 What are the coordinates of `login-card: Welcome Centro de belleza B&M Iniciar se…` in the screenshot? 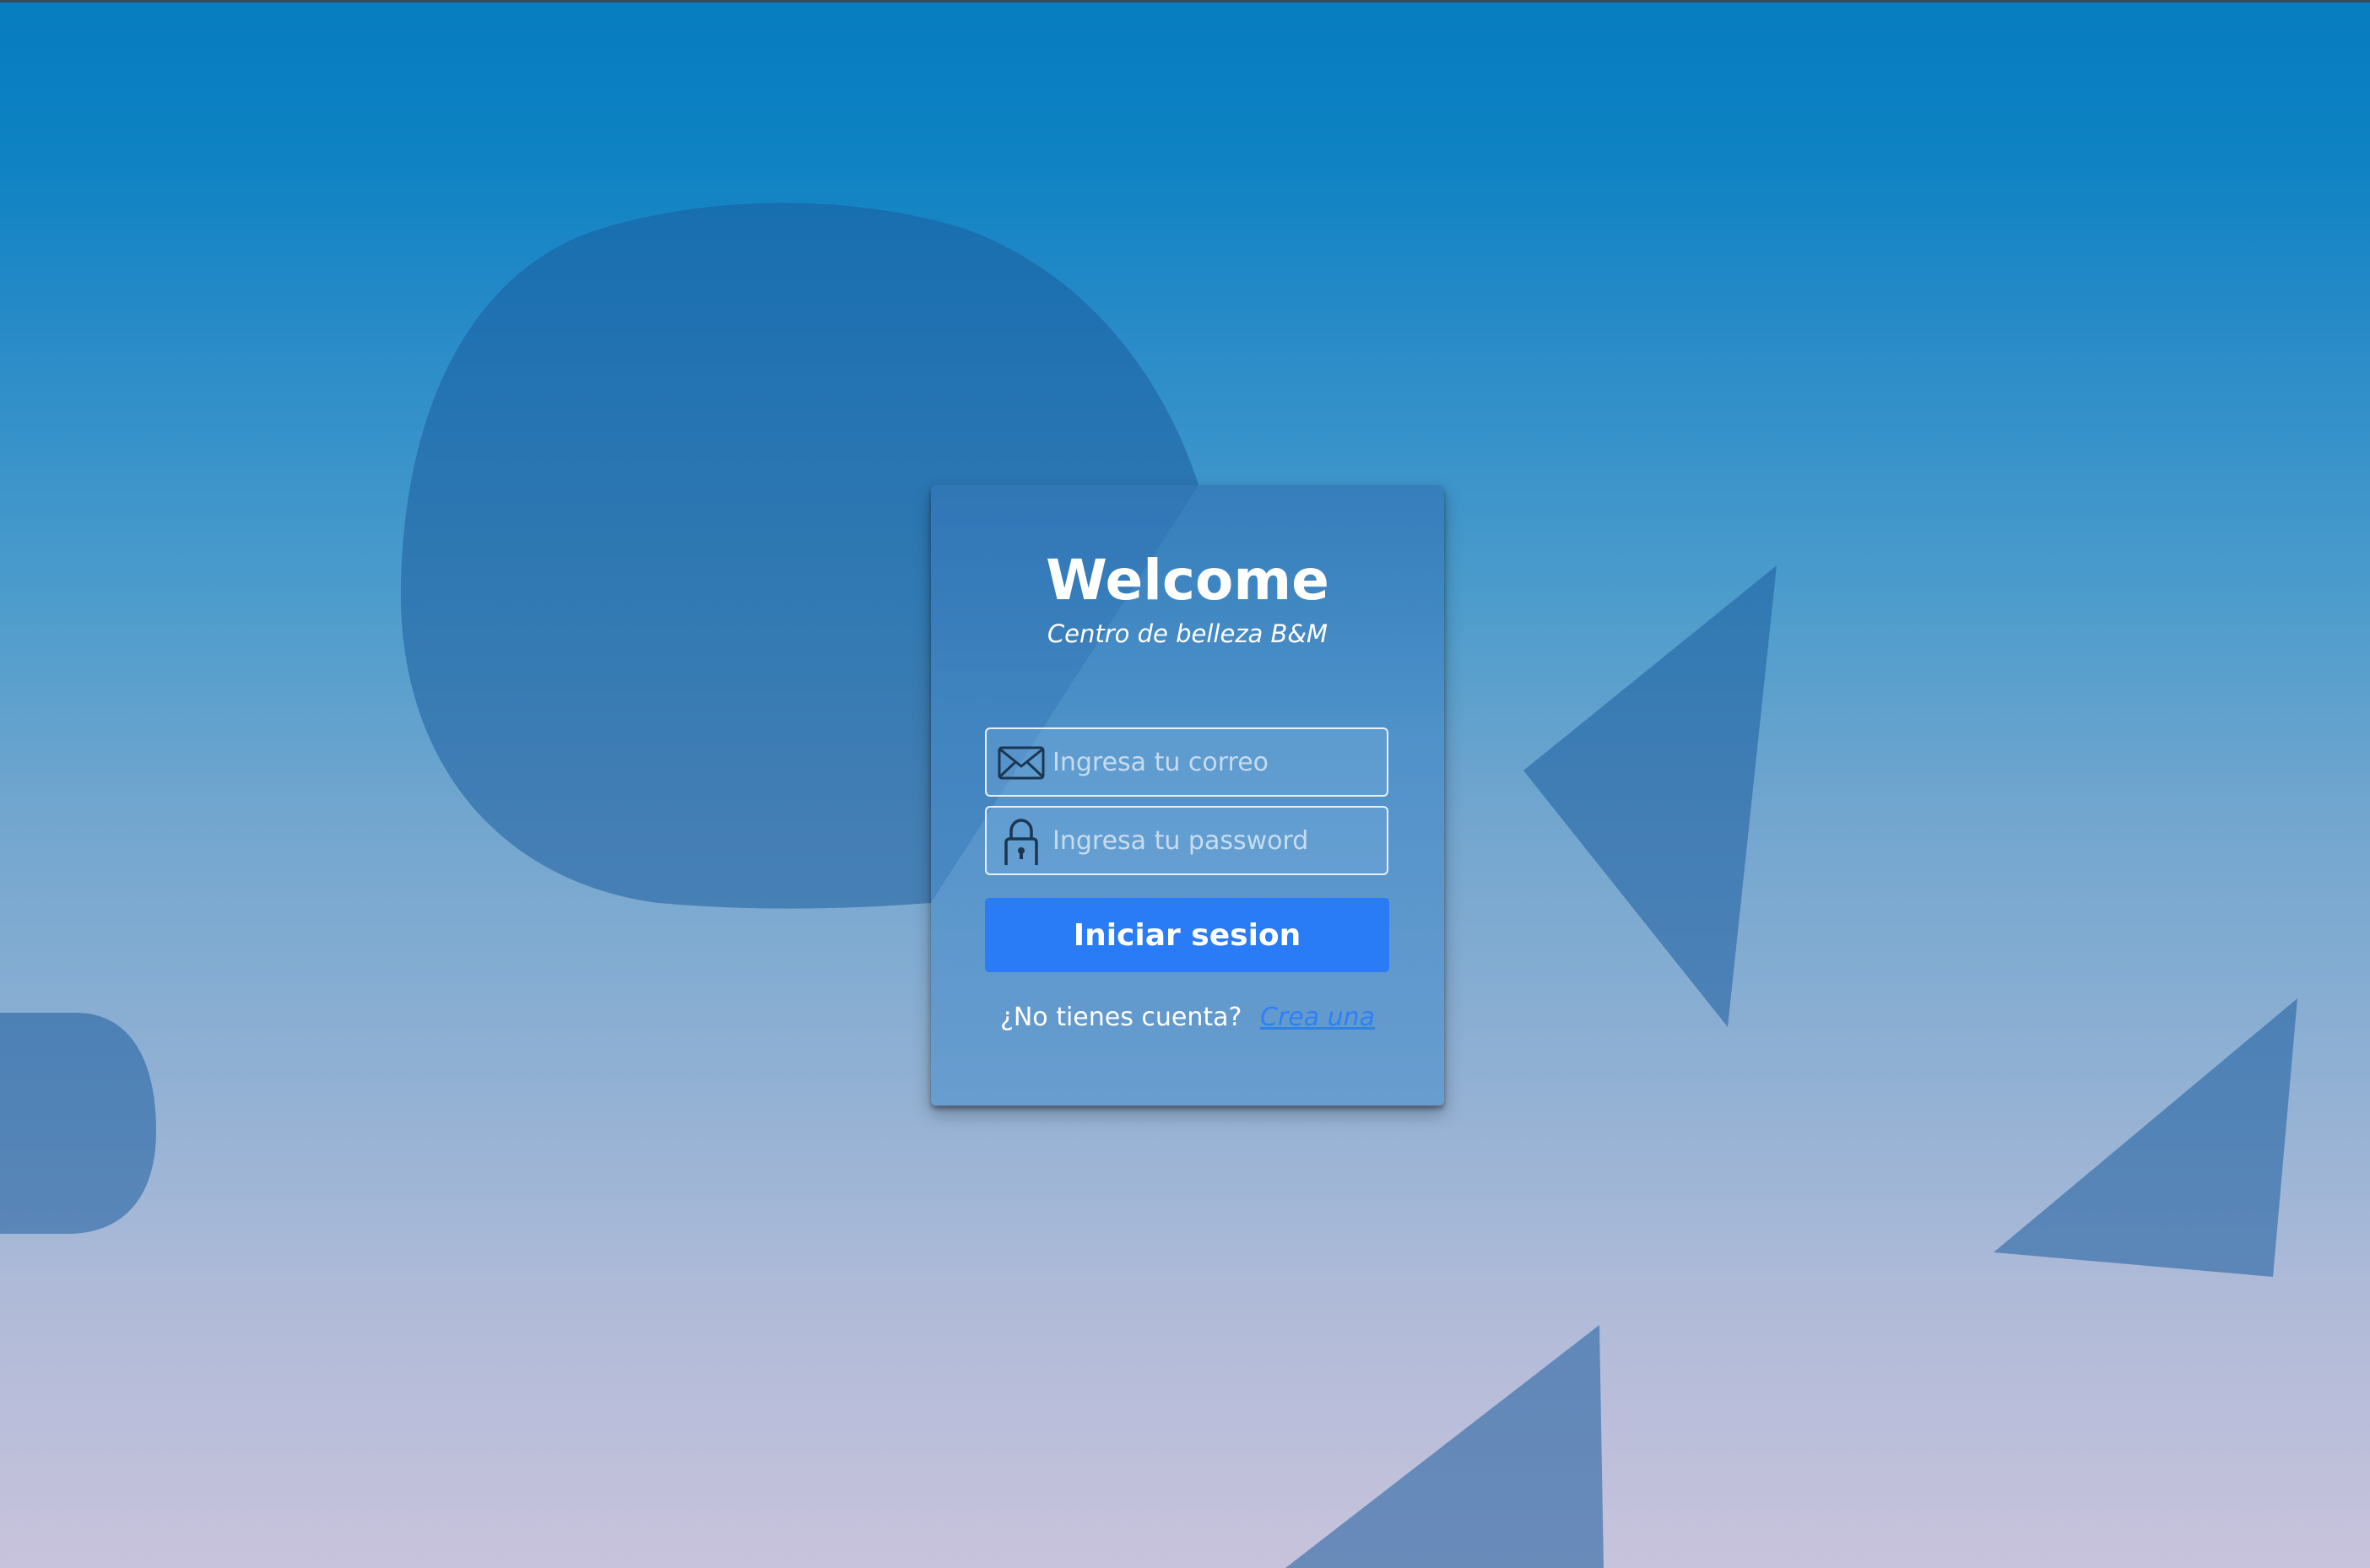 It's located at (1187, 795).